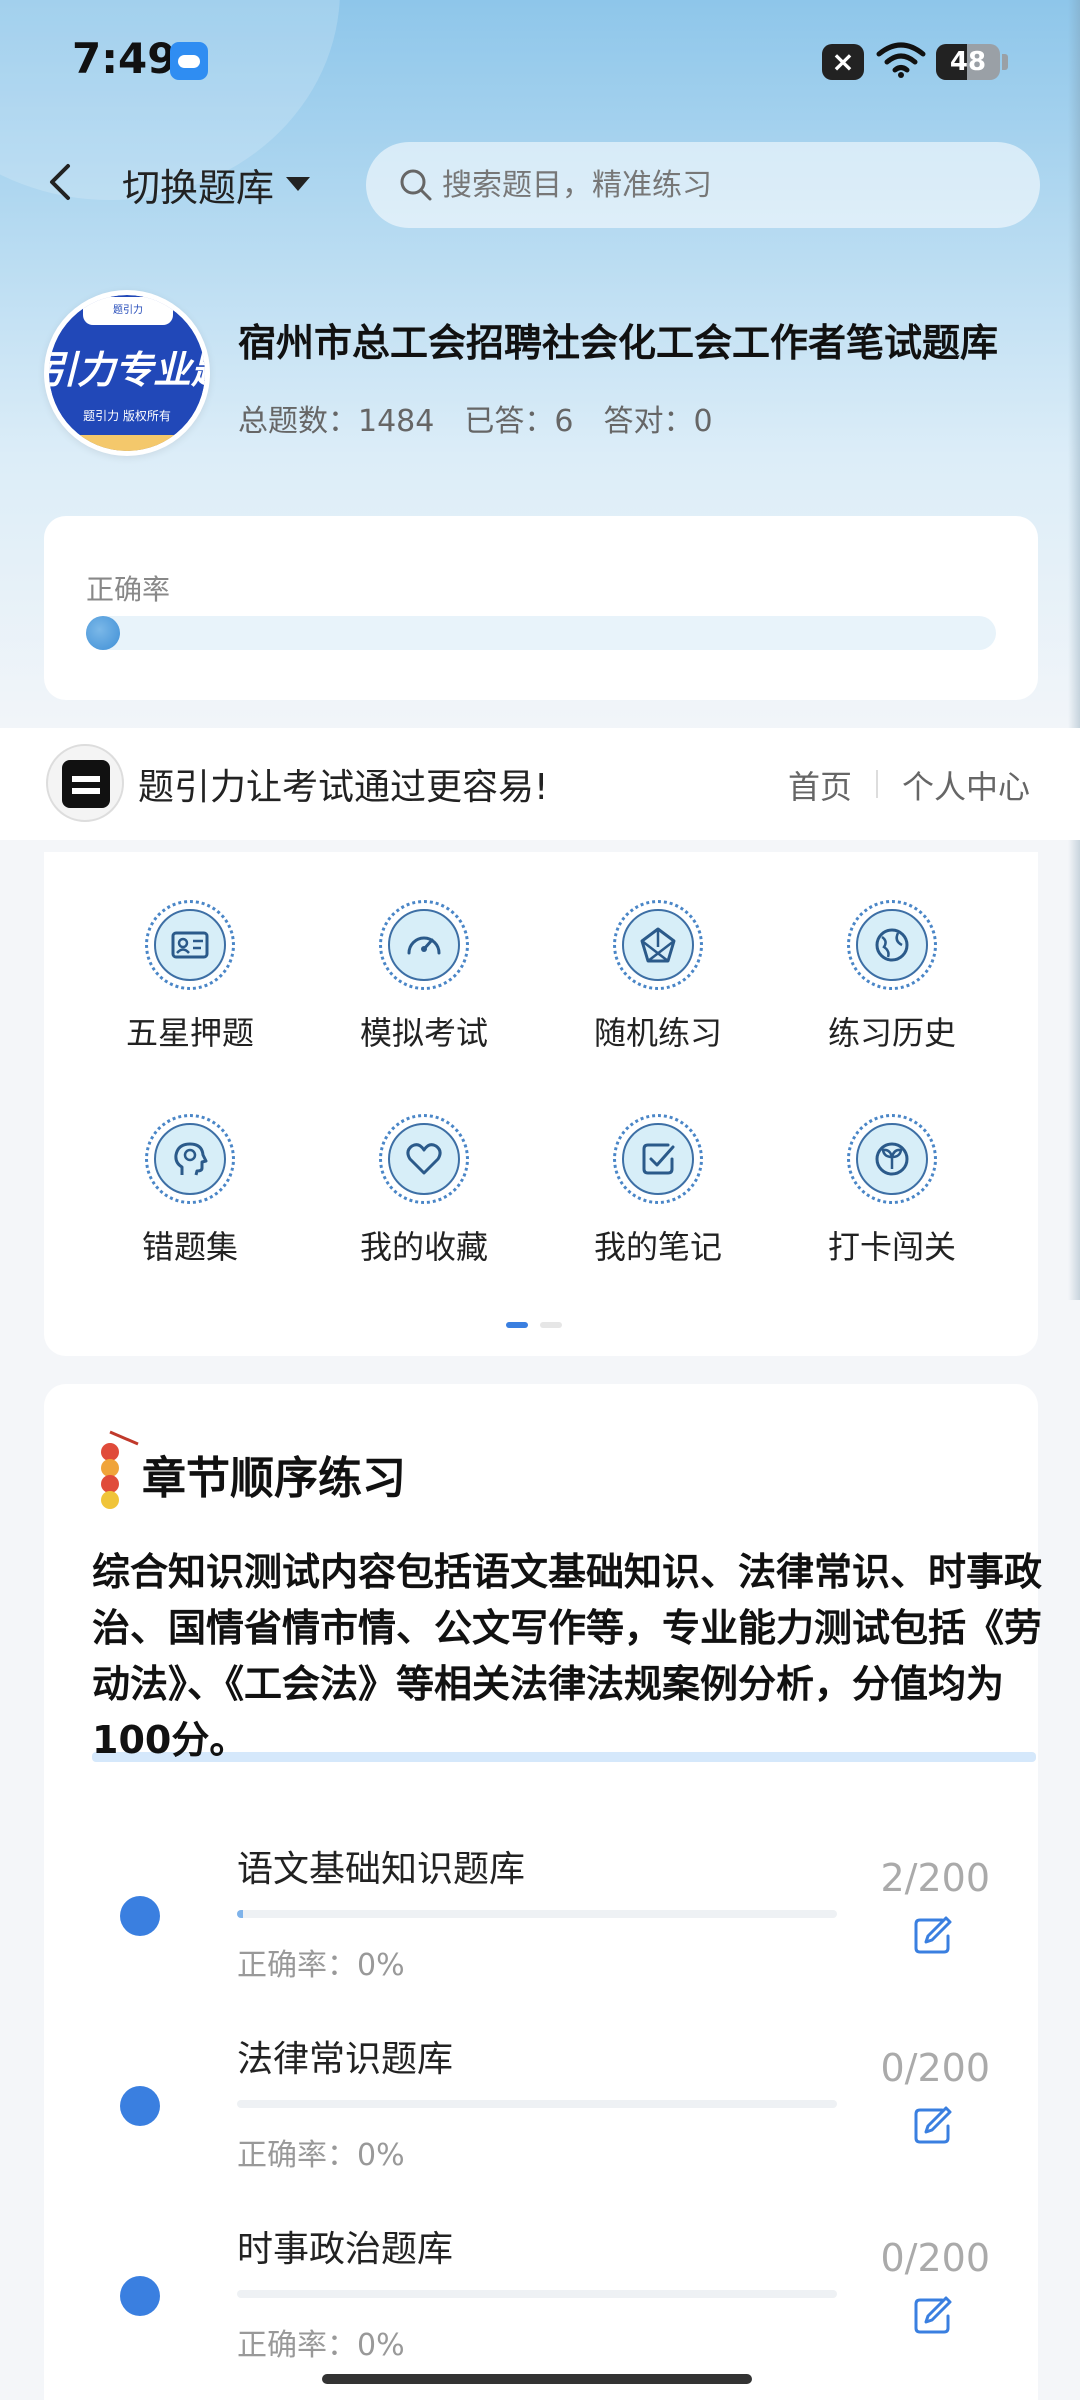 This screenshot has height=2400, width=1080. What do you see at coordinates (190, 977) in the screenshot?
I see `func-five-star: 五星押题` at bounding box center [190, 977].